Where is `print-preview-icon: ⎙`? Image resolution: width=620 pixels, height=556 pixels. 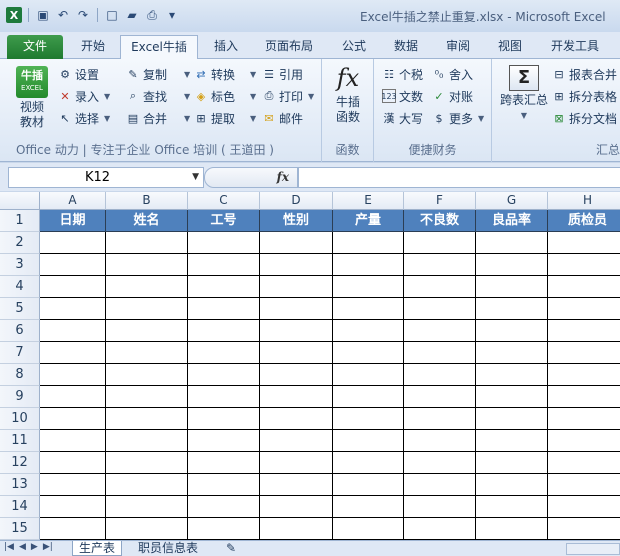 print-preview-icon: ⎙ is located at coordinates (152, 15).